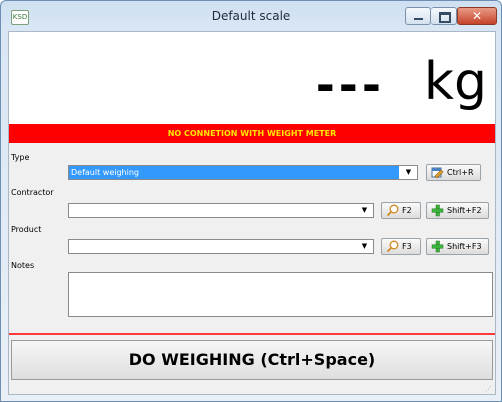 The width and height of the screenshot is (502, 402). I want to click on product-select-value, so click(212, 246).